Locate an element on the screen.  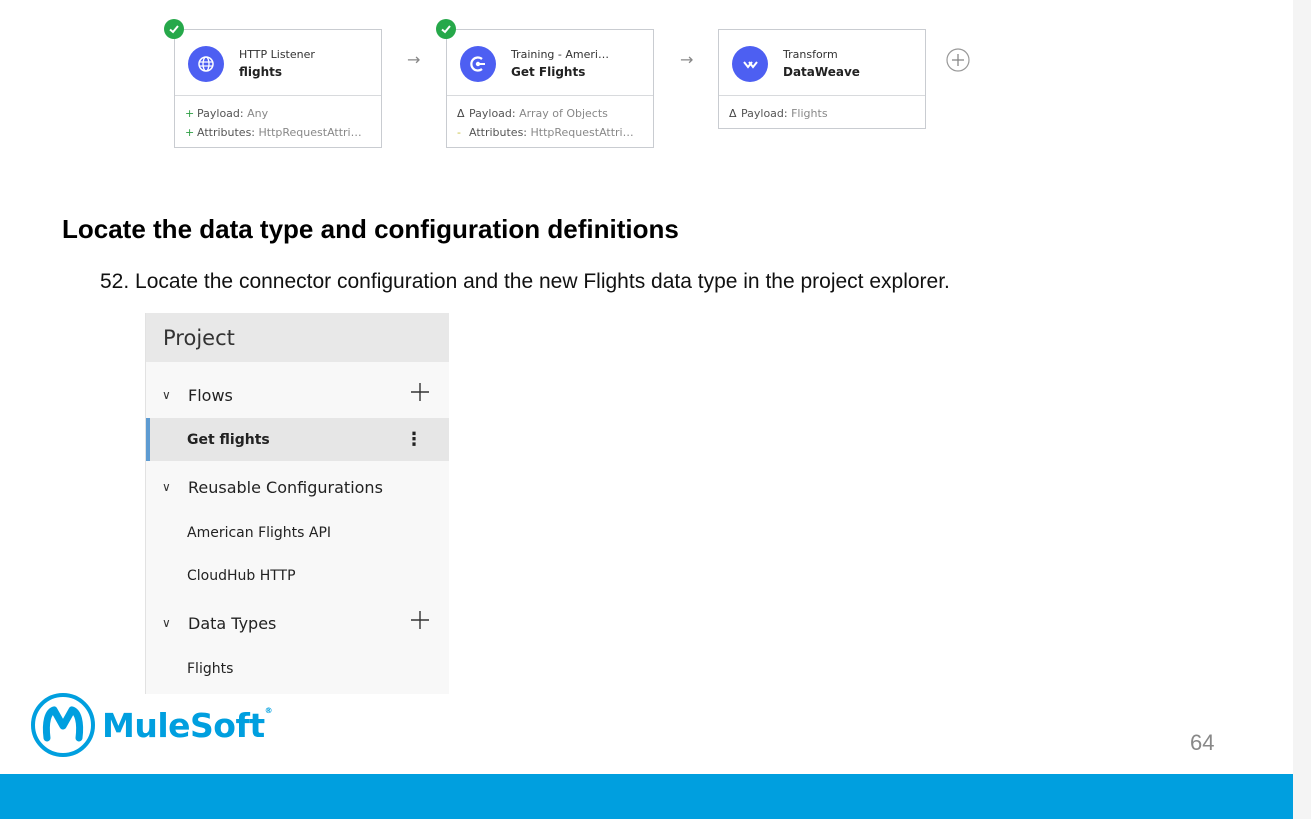
add-data-type-icon is located at coordinates (420, 620).